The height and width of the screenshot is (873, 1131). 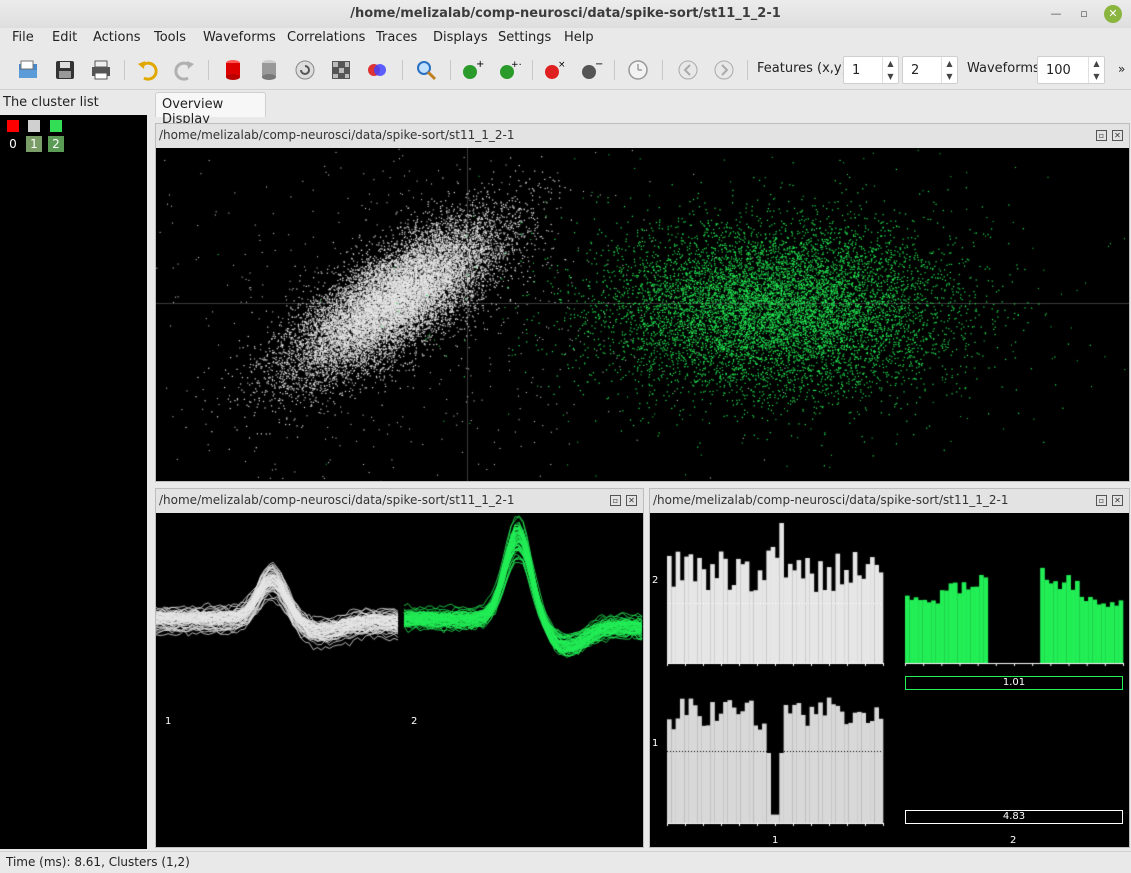 I want to click on delete-cluster-icon: ×, so click(x=554, y=70).